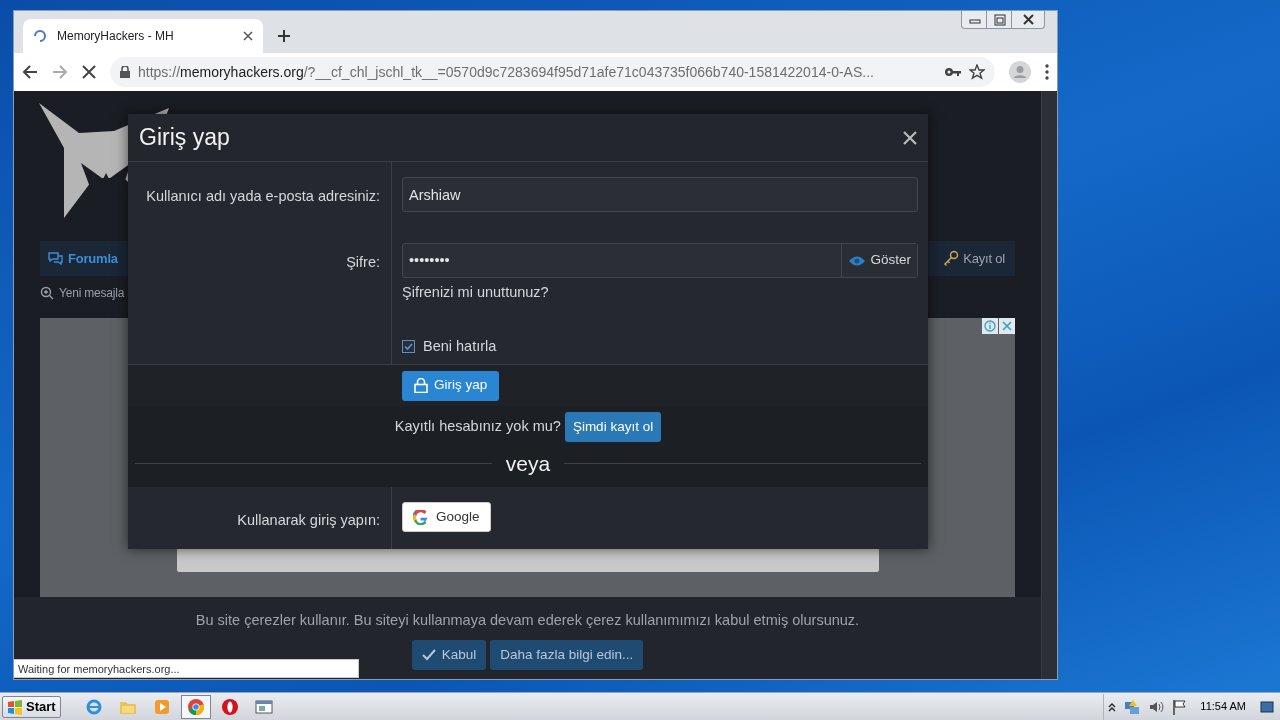 The height and width of the screenshot is (720, 1280). What do you see at coordinates (263, 196) in the screenshot?
I see `field-label: Kullanıcı adı yada e-posta adresiniz:` at bounding box center [263, 196].